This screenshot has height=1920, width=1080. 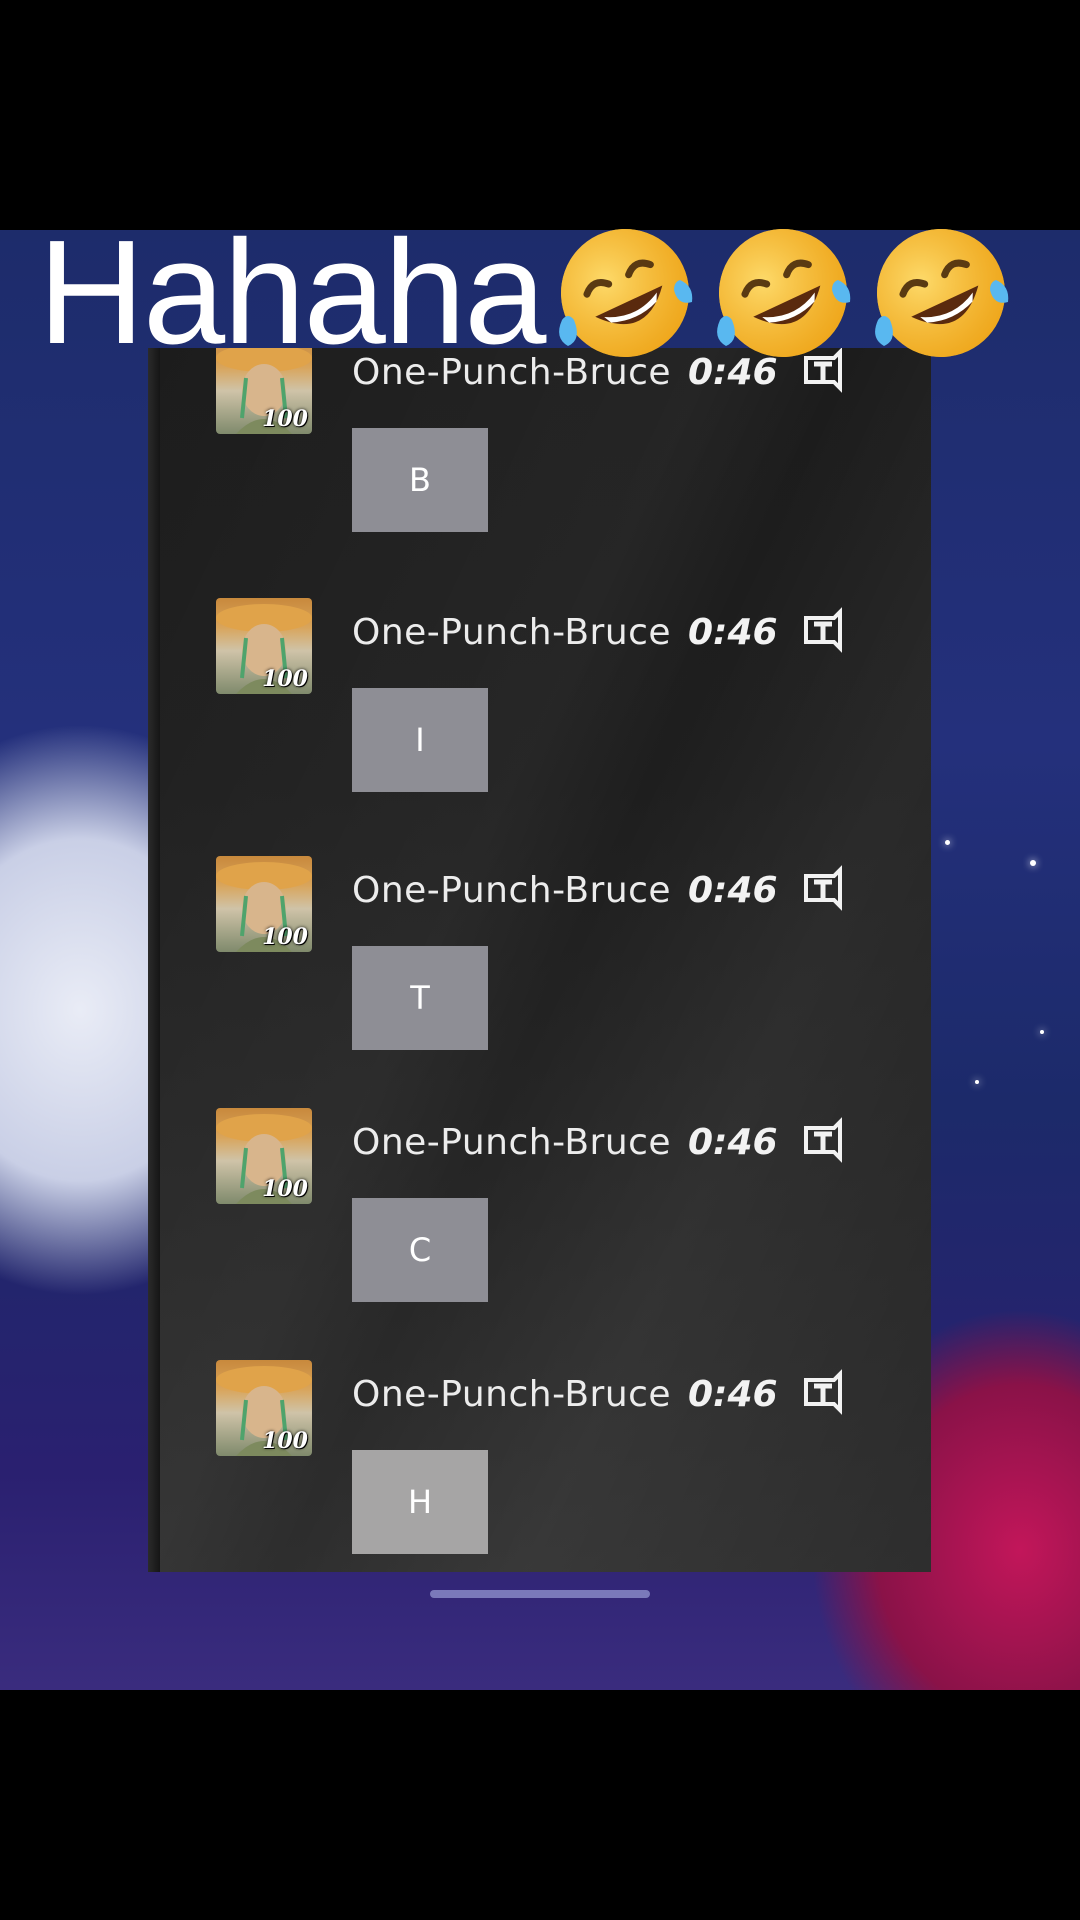 What do you see at coordinates (539, 723) in the screenshot?
I see `chat-entry: 100 One-Punch-Bruce 0:46 I` at bounding box center [539, 723].